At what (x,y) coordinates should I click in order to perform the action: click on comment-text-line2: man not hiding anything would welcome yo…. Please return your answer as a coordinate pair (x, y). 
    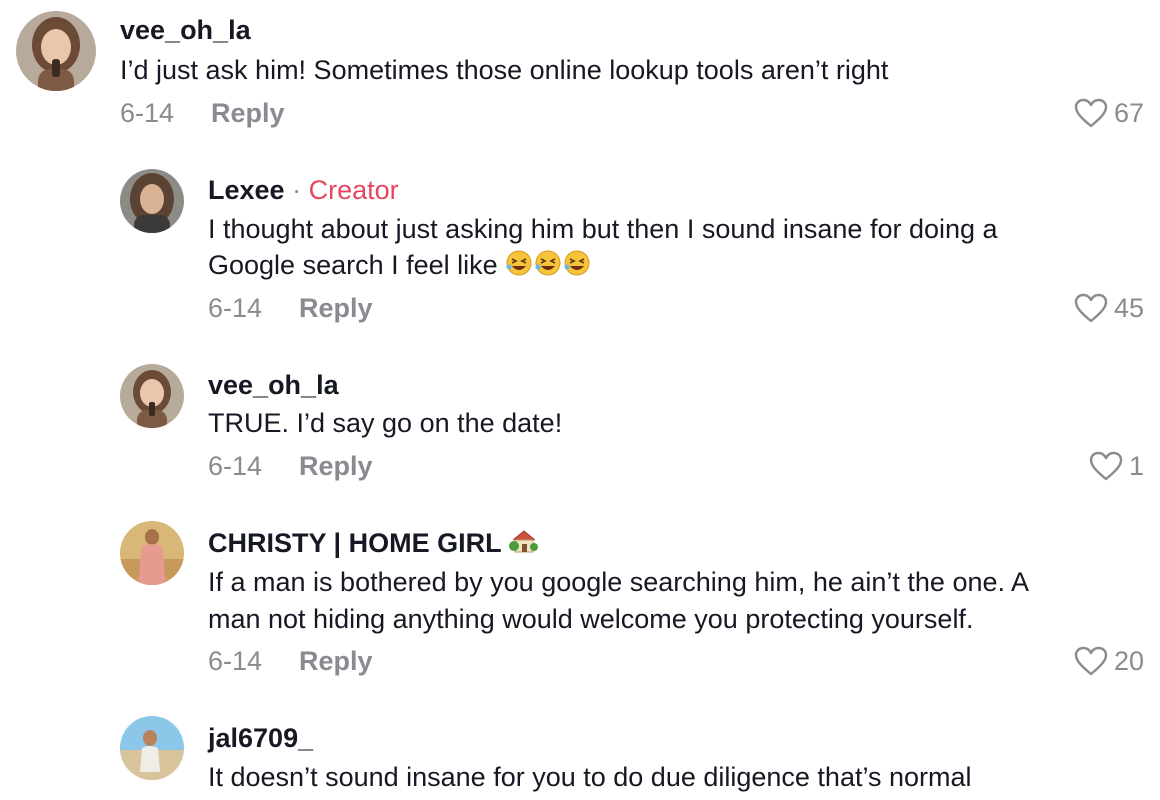
    Looking at the image, I should click on (591, 619).